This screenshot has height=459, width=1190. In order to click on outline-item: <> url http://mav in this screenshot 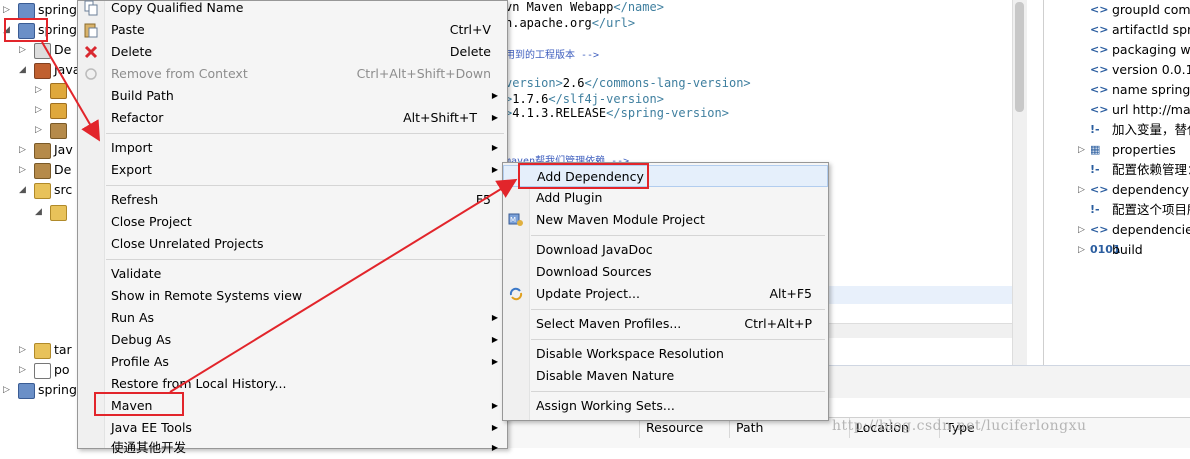, I will do `click(1117, 110)`.